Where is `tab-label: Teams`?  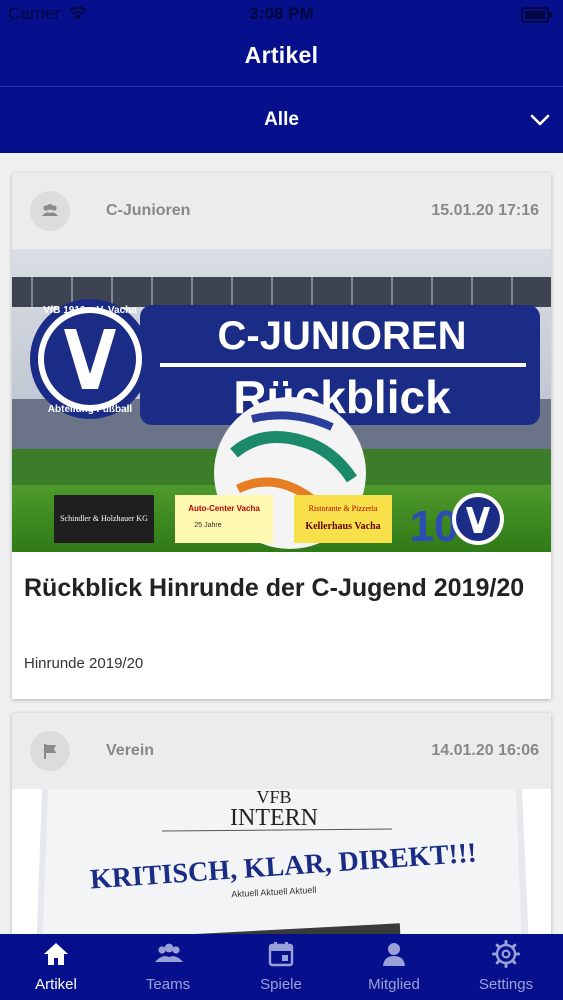 tab-label: Teams is located at coordinates (168, 984).